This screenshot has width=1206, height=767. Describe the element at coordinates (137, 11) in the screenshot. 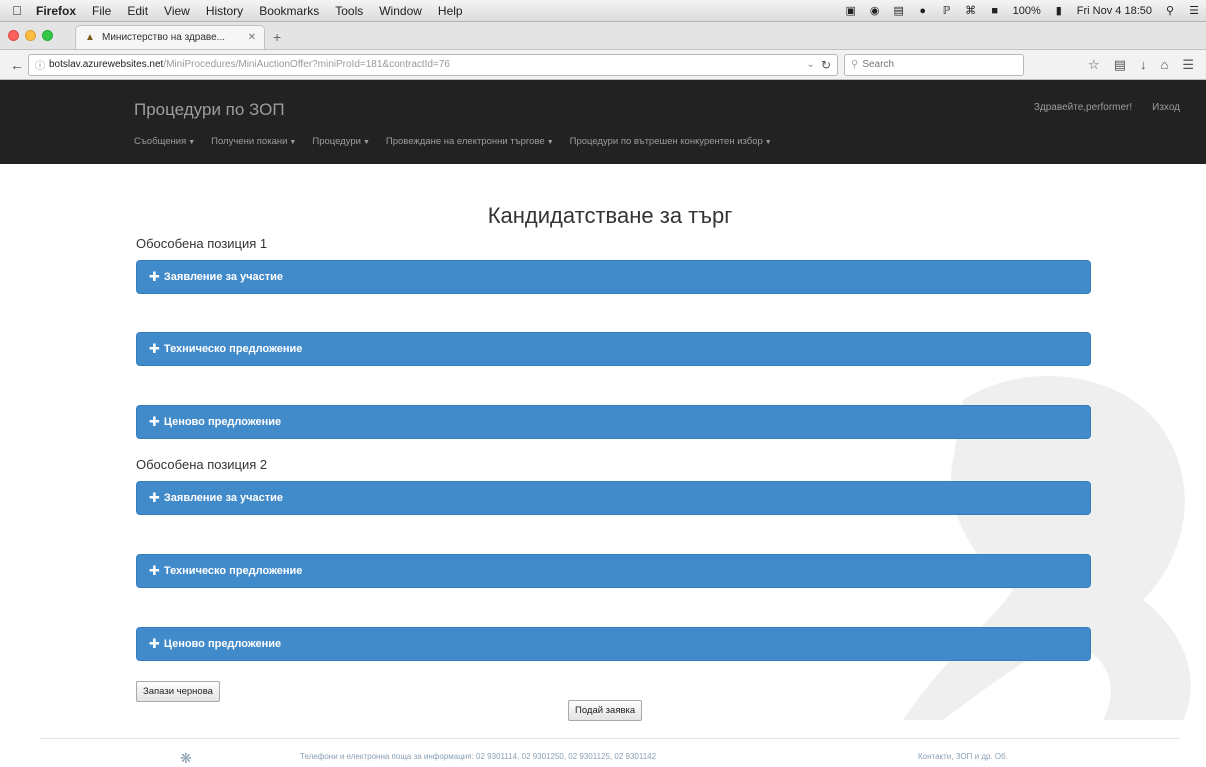

I see `menu-edit: Edit` at that location.